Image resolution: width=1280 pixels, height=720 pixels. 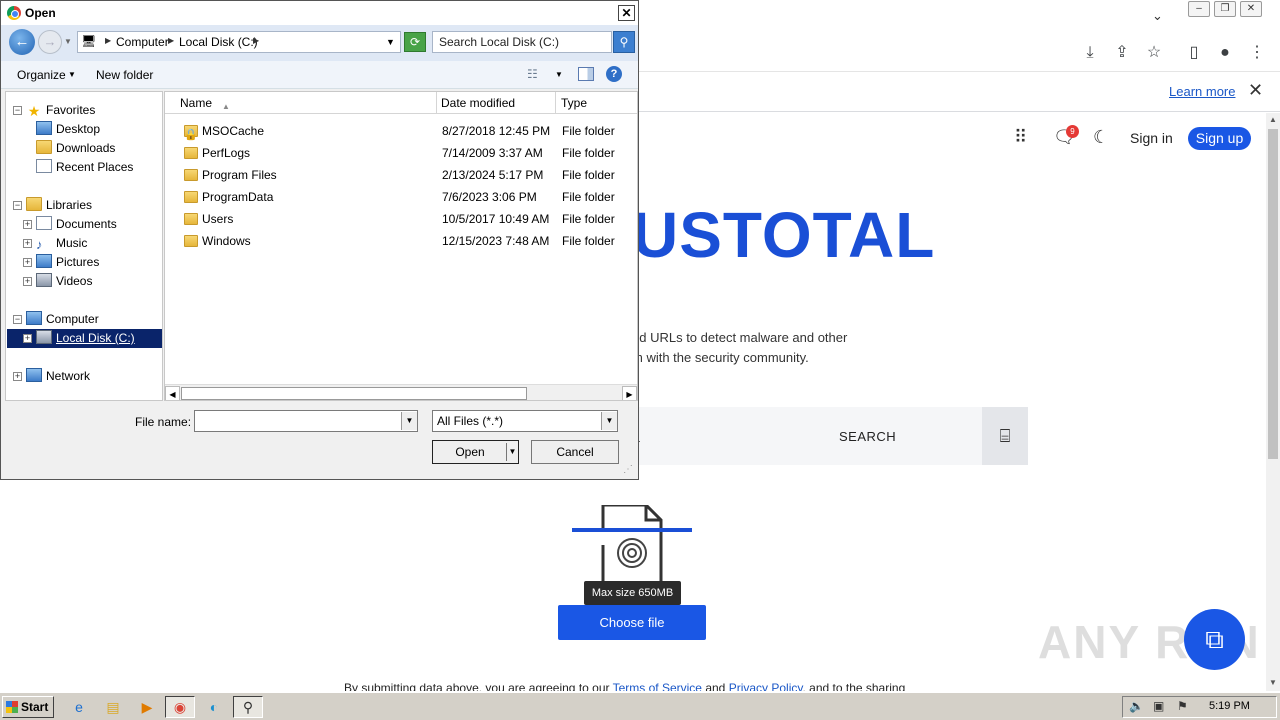 What do you see at coordinates (1273, 682) in the screenshot?
I see `scroll-down-arrow-icon: ▼` at bounding box center [1273, 682].